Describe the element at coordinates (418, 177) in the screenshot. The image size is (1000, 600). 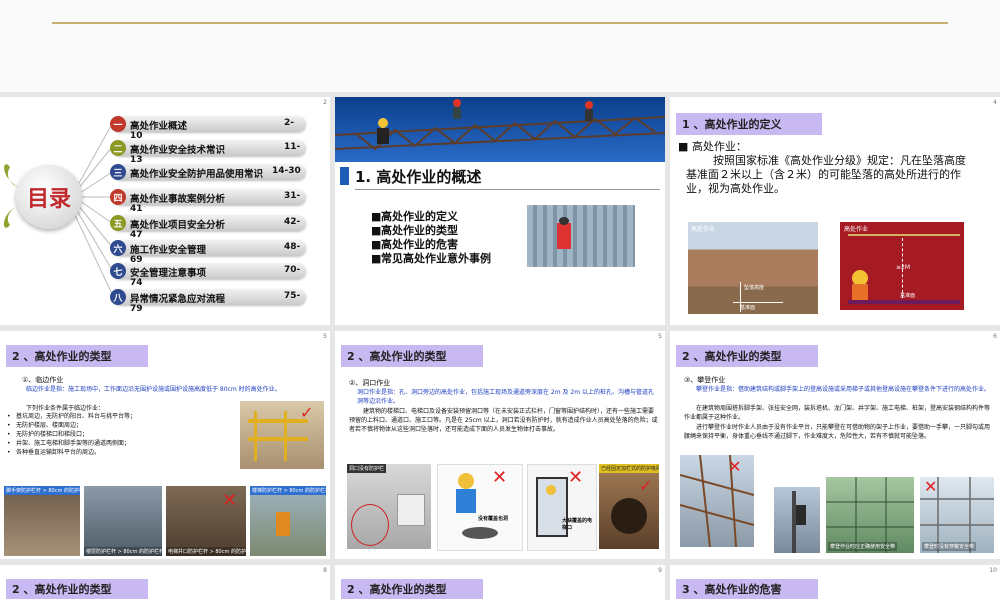
I see `slide-title: 1. 高处作业的概述` at that location.